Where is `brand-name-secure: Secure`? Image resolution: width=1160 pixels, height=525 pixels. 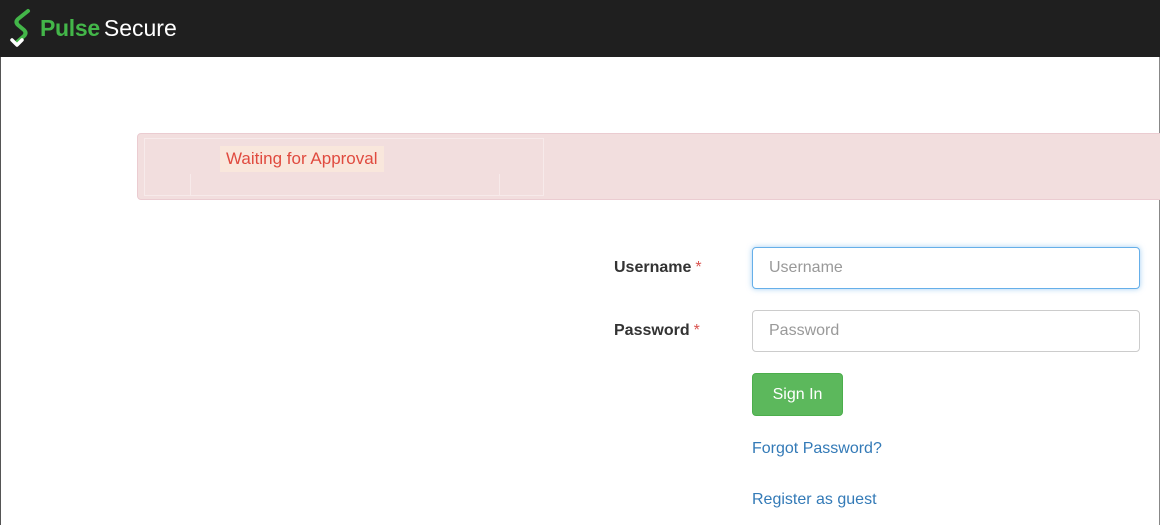
brand-name-secure: Secure is located at coordinates (140, 28).